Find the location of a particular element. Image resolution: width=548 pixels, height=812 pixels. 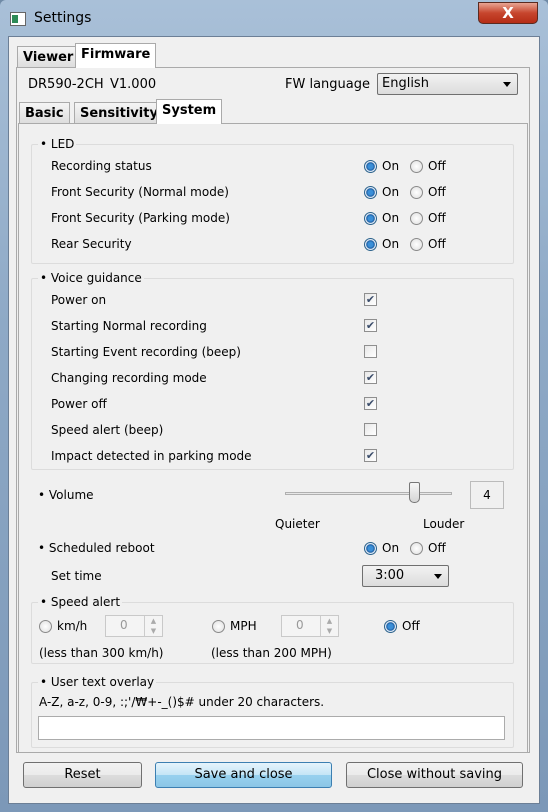

voice-item-label: Power off is located at coordinates (79, 404).